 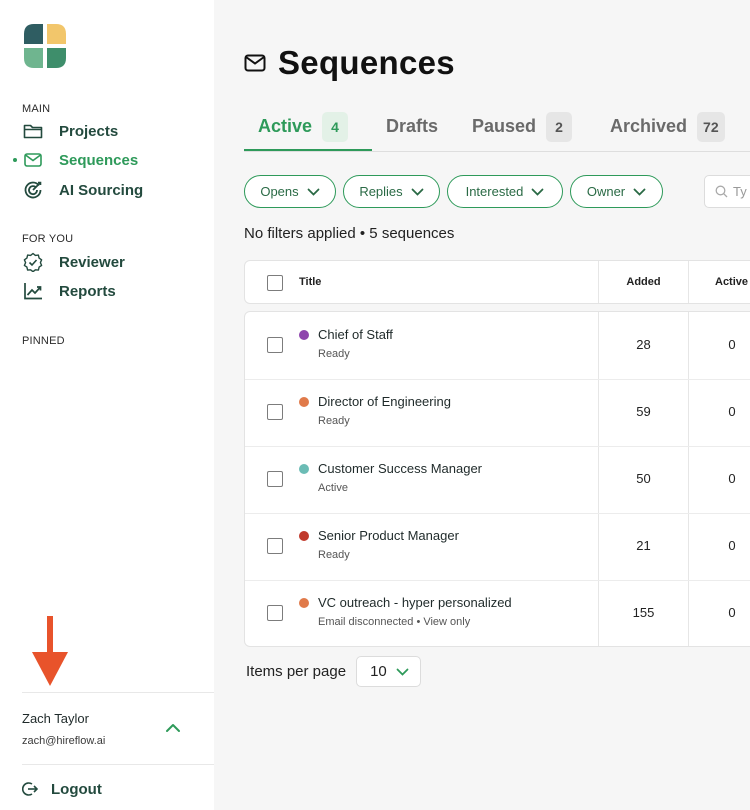 I want to click on filter-label: Replies, so click(x=381, y=191).